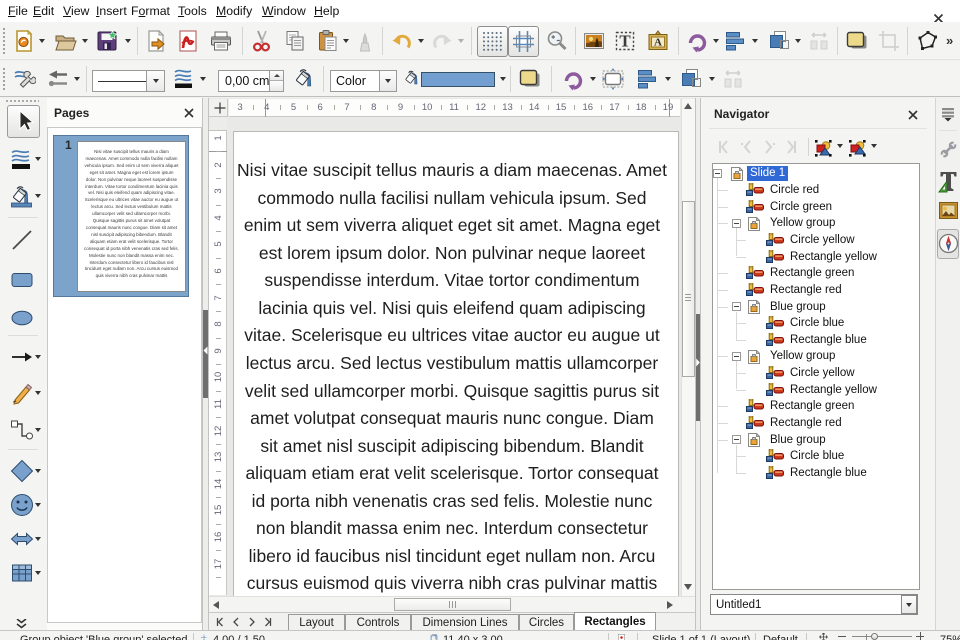 This screenshot has height=640, width=960. Describe the element at coordinates (625, 41) in the screenshot. I see `svg-text: T` at that location.